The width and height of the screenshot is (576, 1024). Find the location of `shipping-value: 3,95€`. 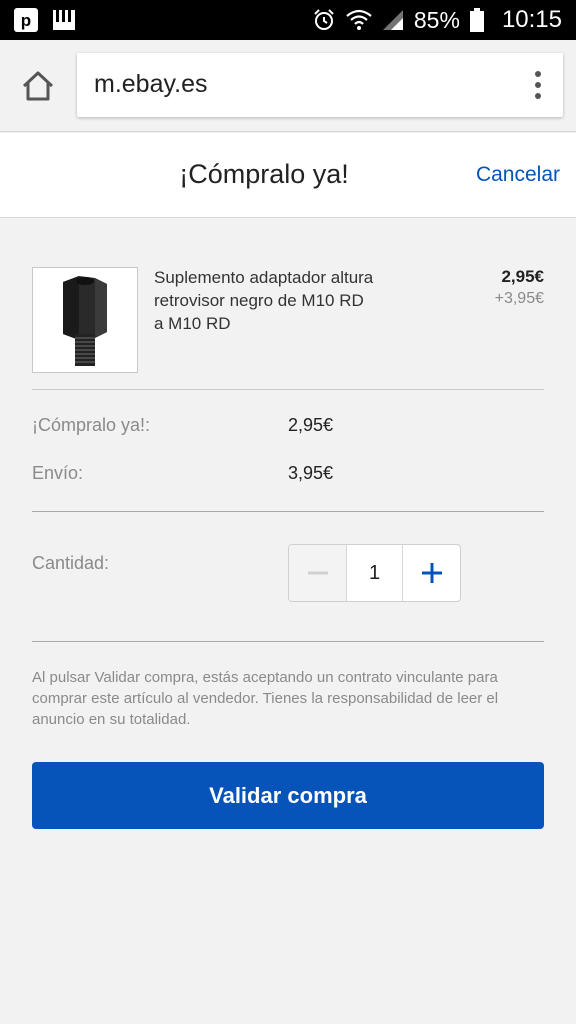

shipping-value: 3,95€ is located at coordinates (311, 473).